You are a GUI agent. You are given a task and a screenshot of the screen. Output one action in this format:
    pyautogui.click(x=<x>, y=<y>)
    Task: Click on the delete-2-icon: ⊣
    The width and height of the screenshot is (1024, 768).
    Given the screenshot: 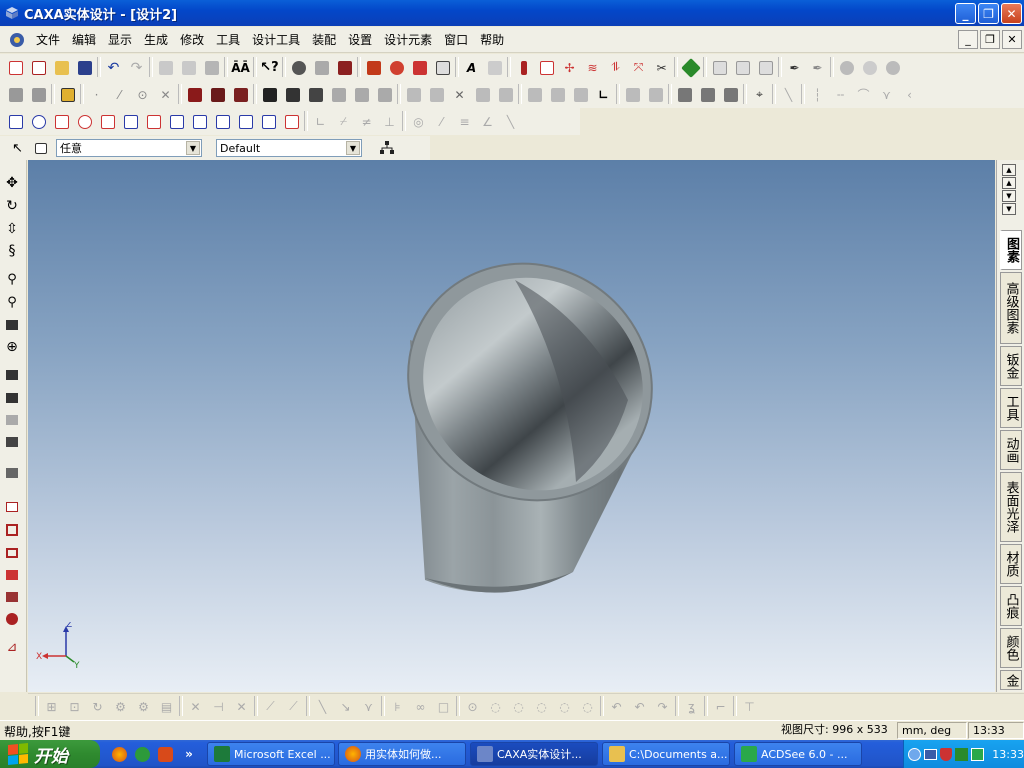 What is the action you would take?
    pyautogui.click(x=219, y=707)
    